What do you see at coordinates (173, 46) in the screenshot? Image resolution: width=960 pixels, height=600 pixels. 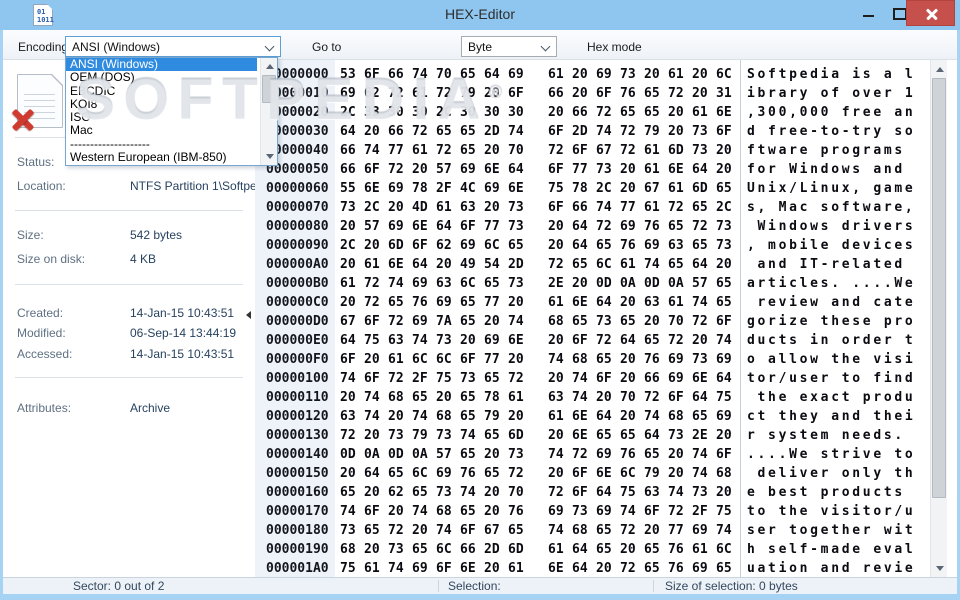 I see `encoding-combobox: ANSI (Windows)` at bounding box center [173, 46].